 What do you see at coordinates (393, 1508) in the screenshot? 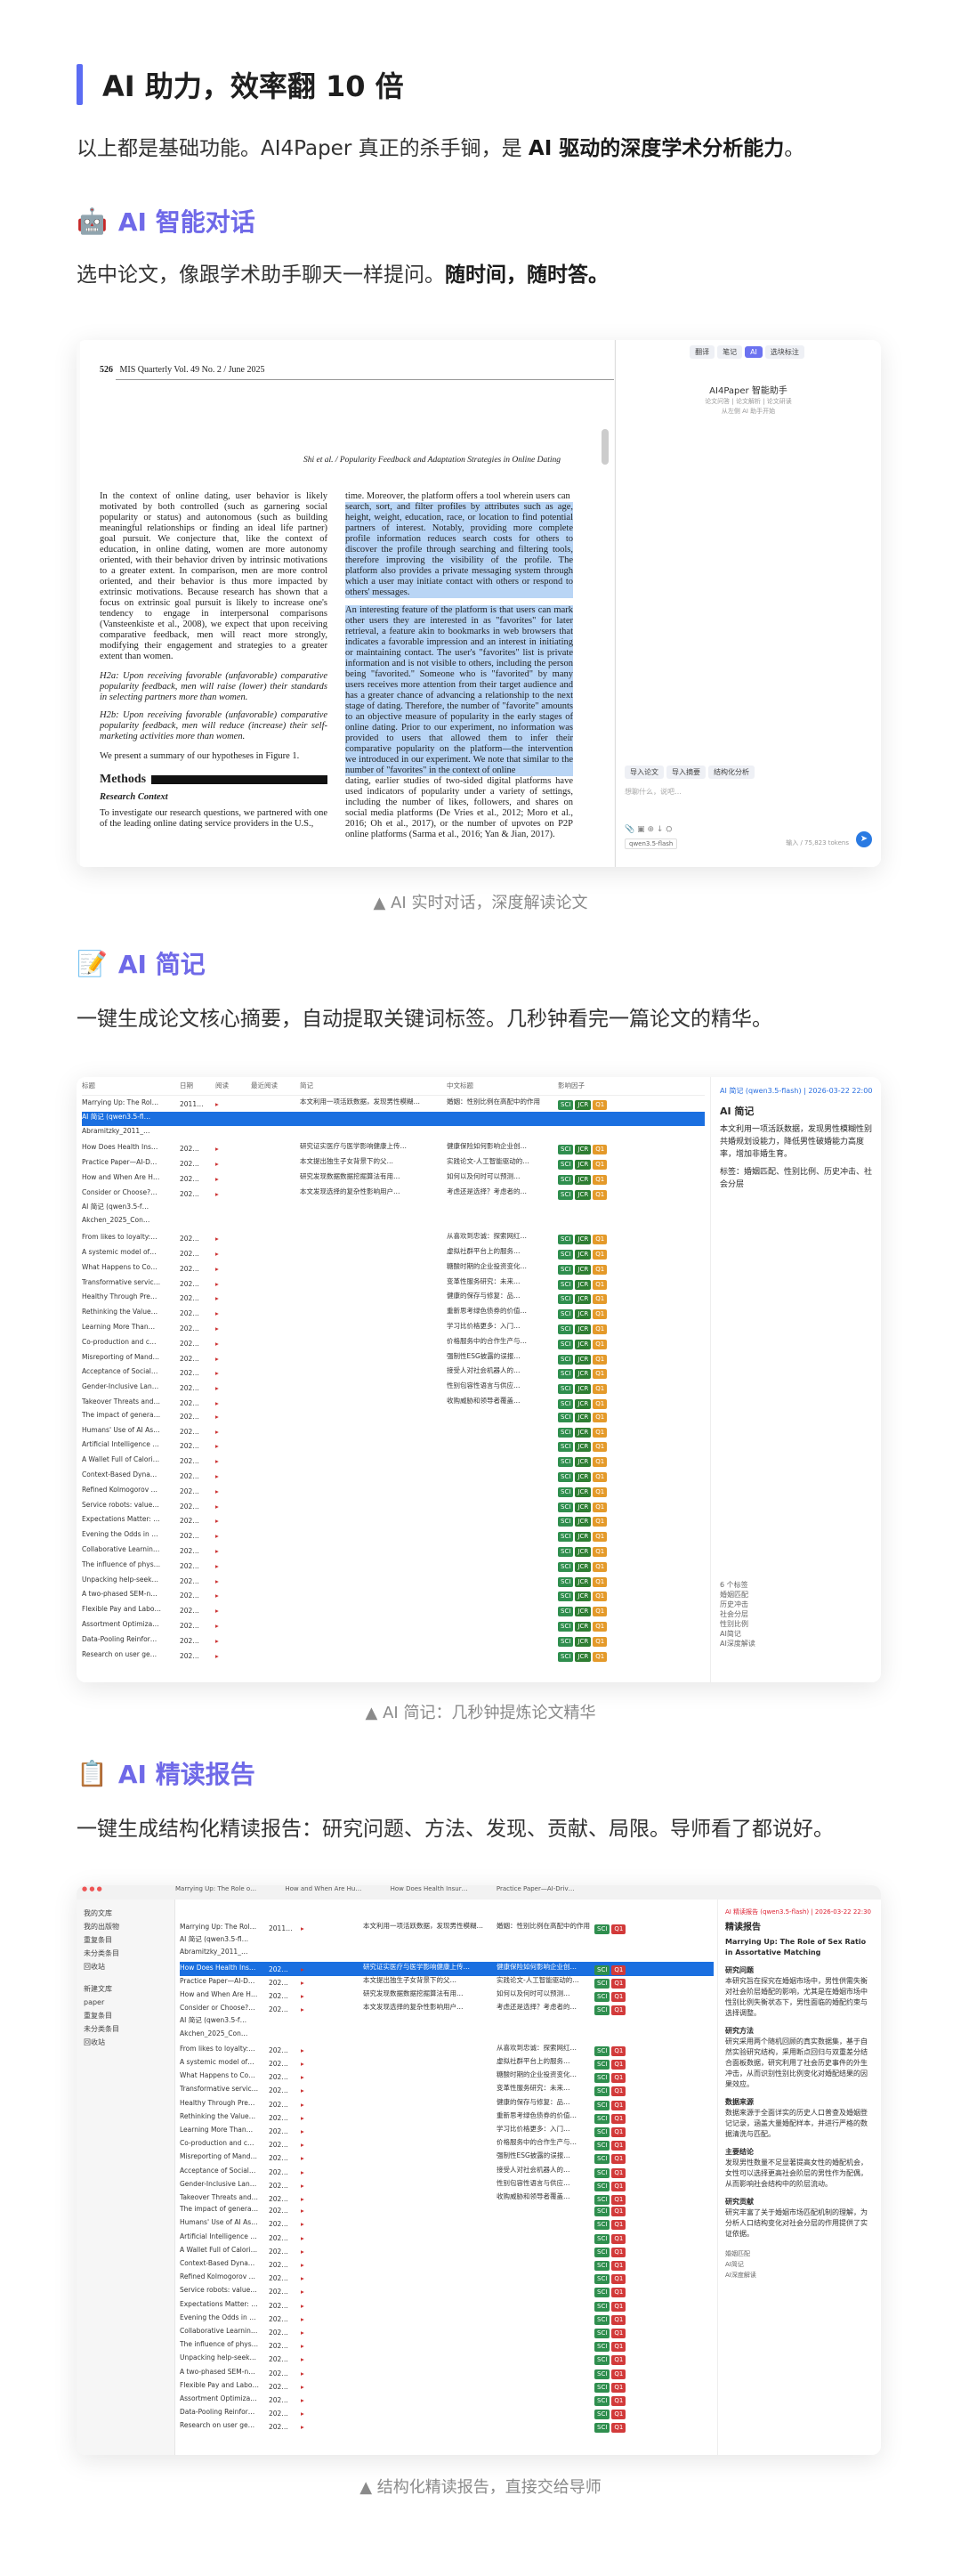
I see `table-row: Service robots: value… 202… ▸ SCI JCR Q1` at bounding box center [393, 1508].